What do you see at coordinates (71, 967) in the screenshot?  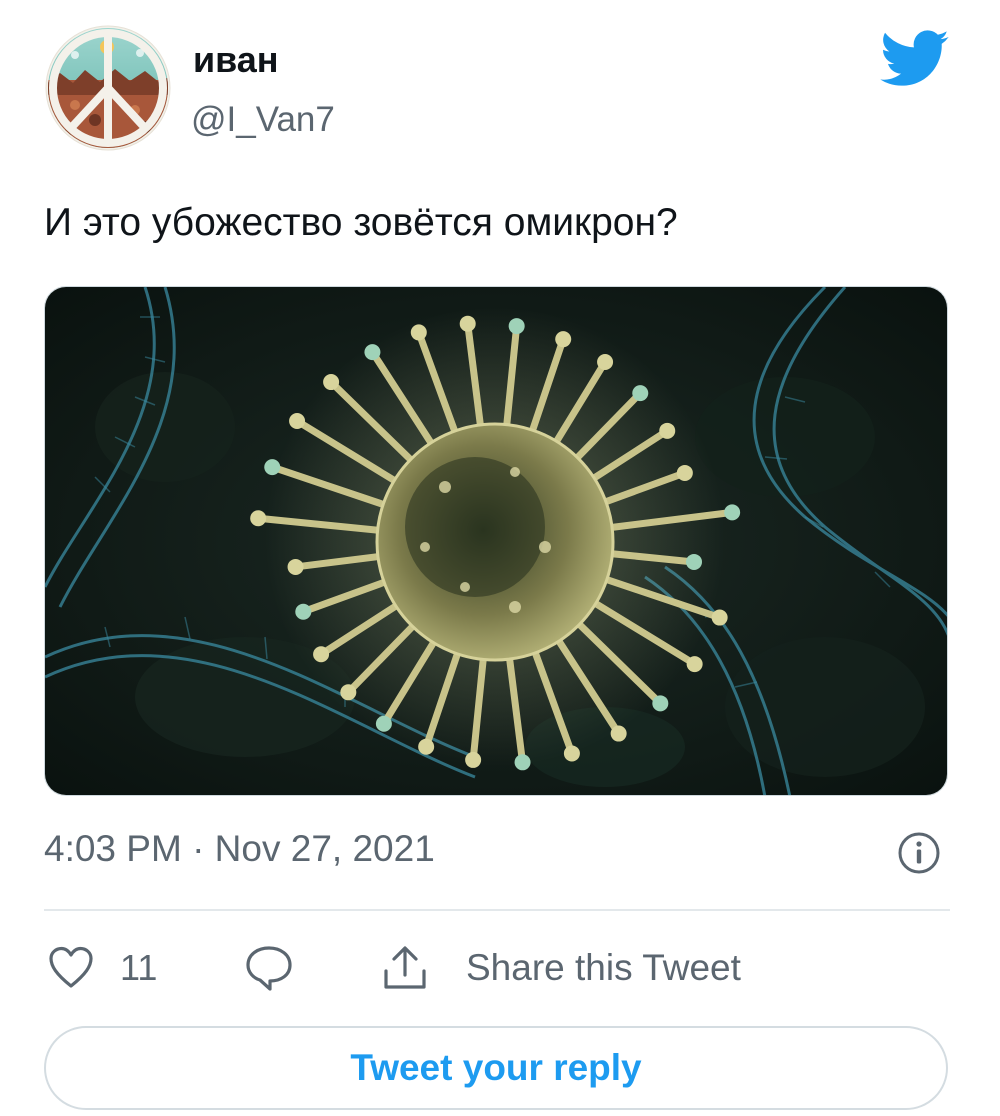 I see `heart-icon` at bounding box center [71, 967].